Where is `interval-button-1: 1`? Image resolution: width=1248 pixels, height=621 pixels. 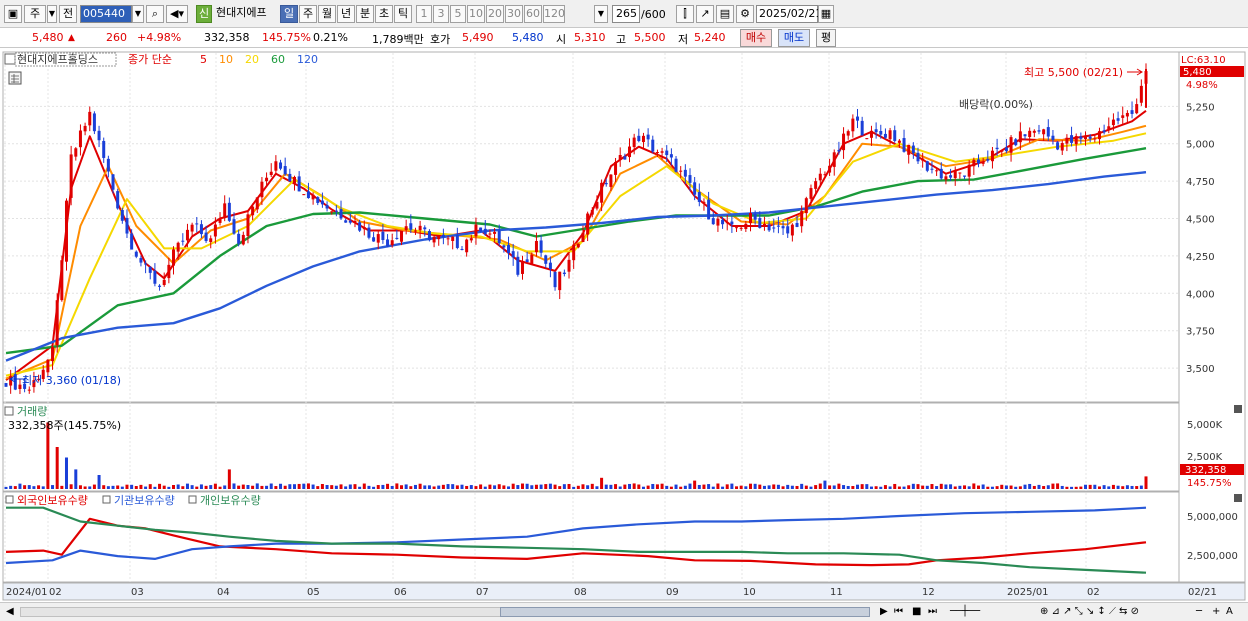 interval-button-1: 1 is located at coordinates (424, 14).